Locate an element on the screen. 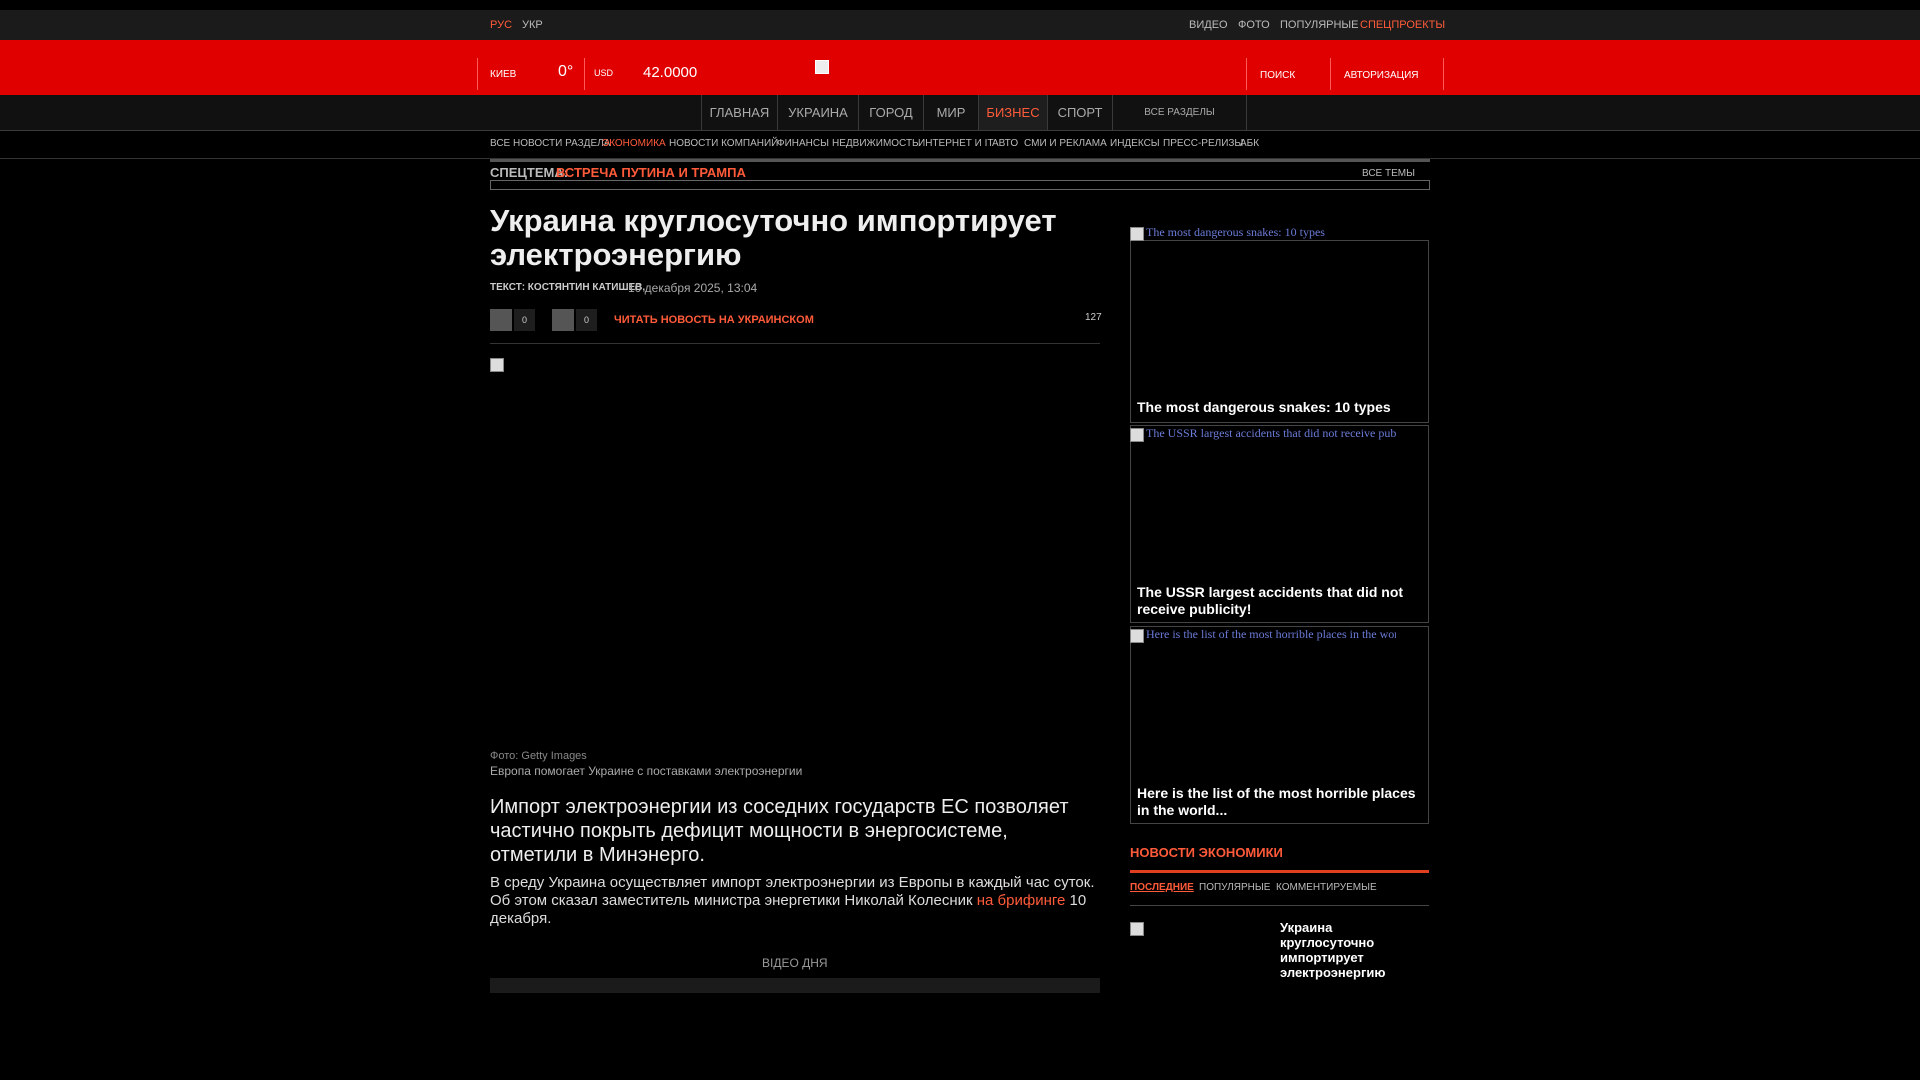  subnav-item-realty: НЕДВИЖИМОСТЬ is located at coordinates (875, 144).